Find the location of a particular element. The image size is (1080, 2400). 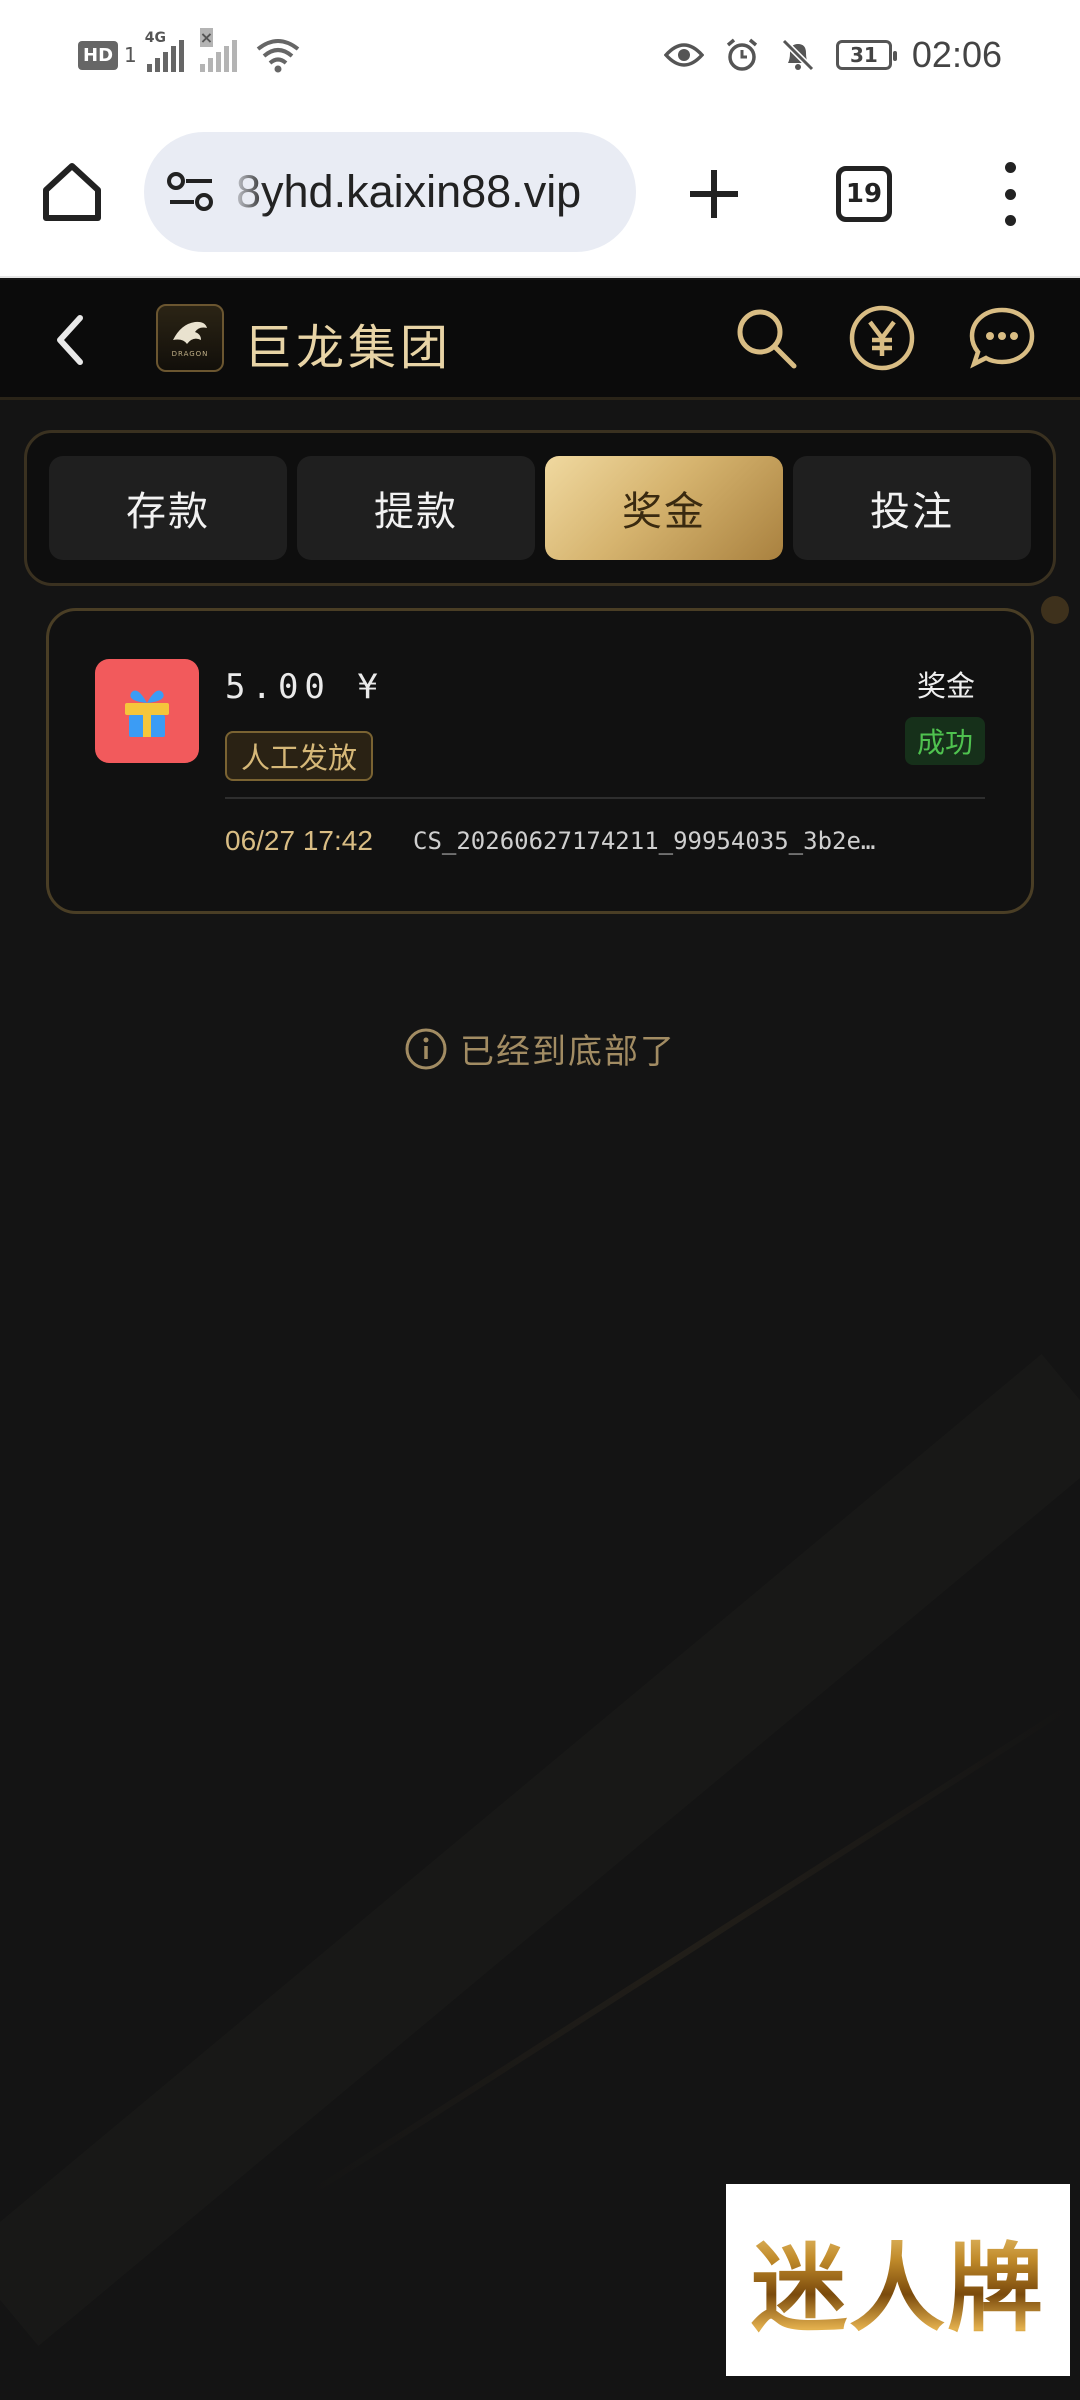

url-text: 8yhd.kaixin88.vip is located at coordinates (408, 192).